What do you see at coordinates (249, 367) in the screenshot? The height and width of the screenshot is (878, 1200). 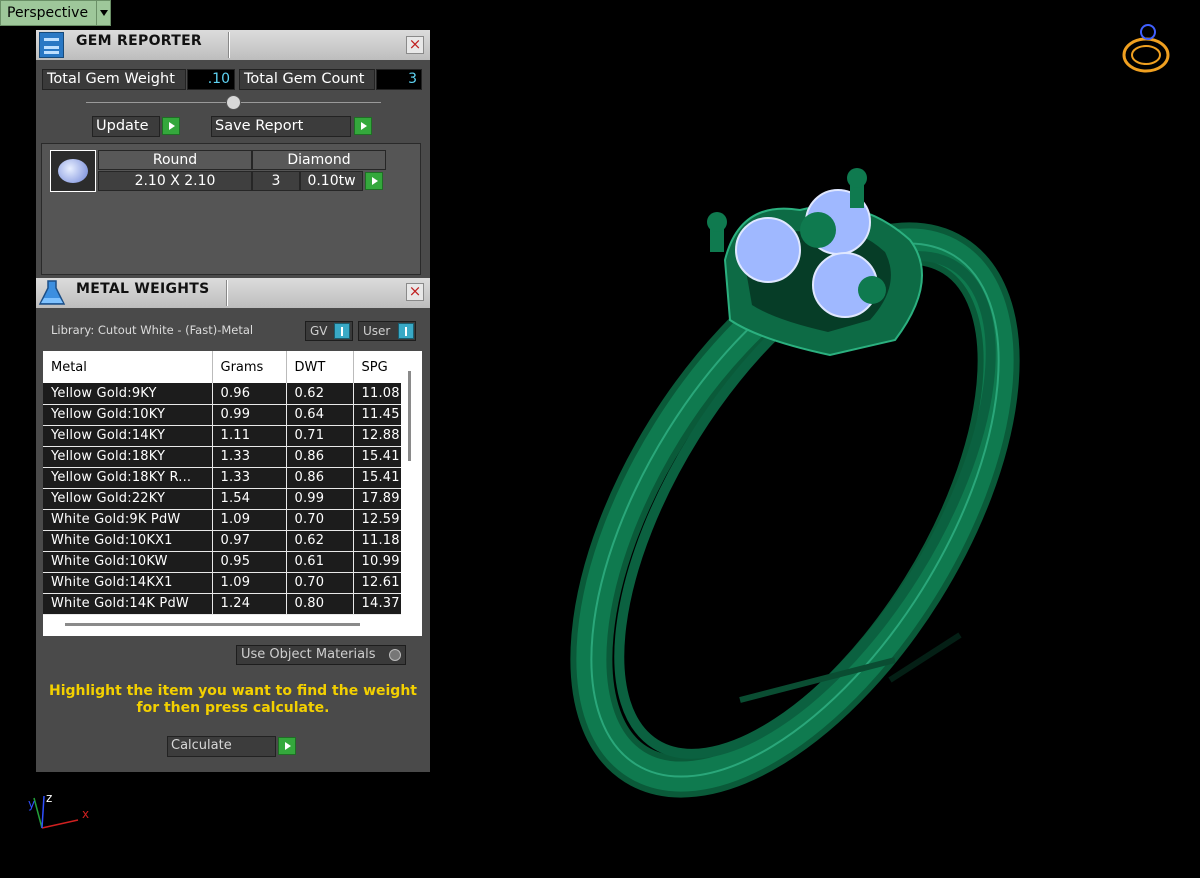 I see `column-header-grams: Grams` at bounding box center [249, 367].